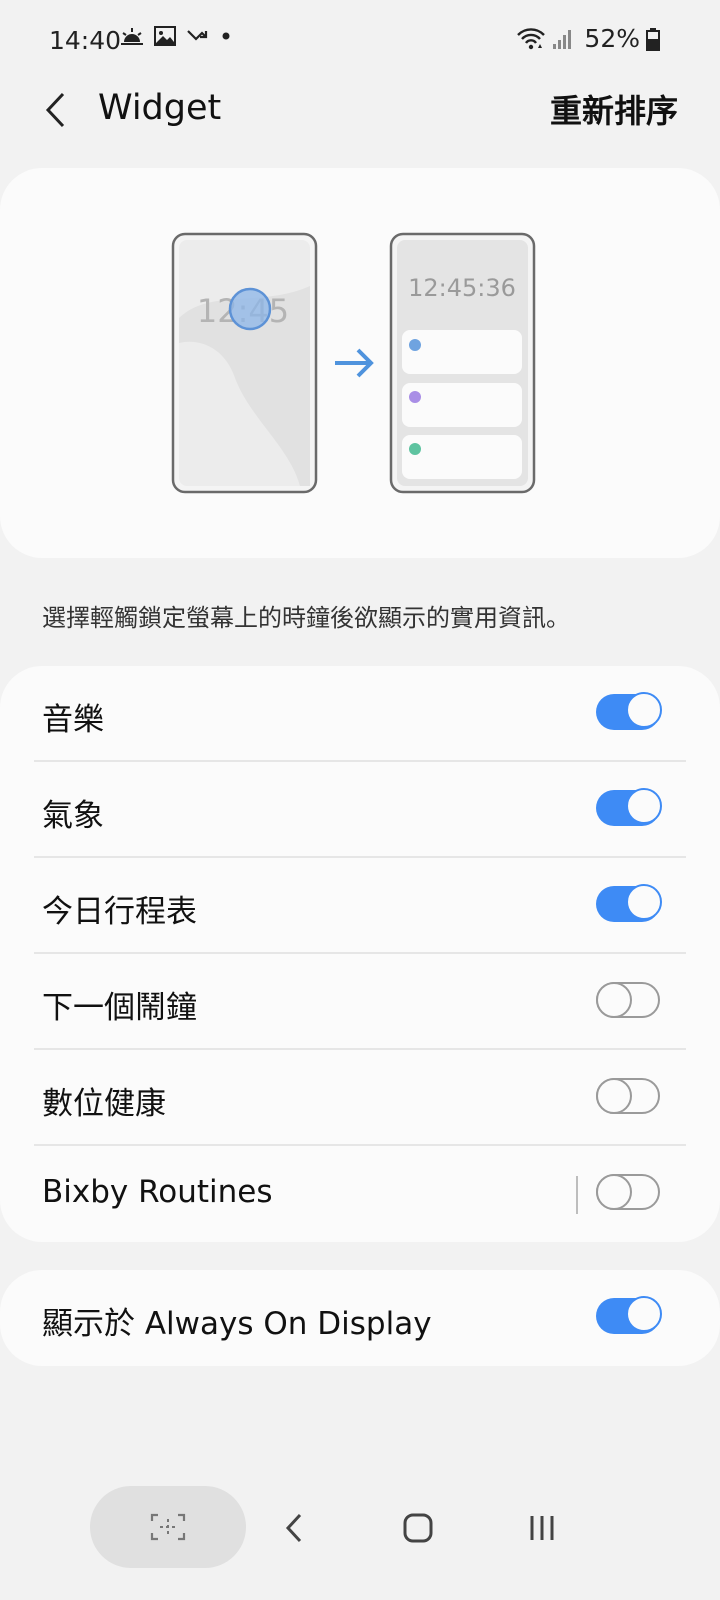 This screenshot has height=1600, width=720. Describe the element at coordinates (360, 120) in the screenshot. I see `app-header: Widget 重新排序` at that location.